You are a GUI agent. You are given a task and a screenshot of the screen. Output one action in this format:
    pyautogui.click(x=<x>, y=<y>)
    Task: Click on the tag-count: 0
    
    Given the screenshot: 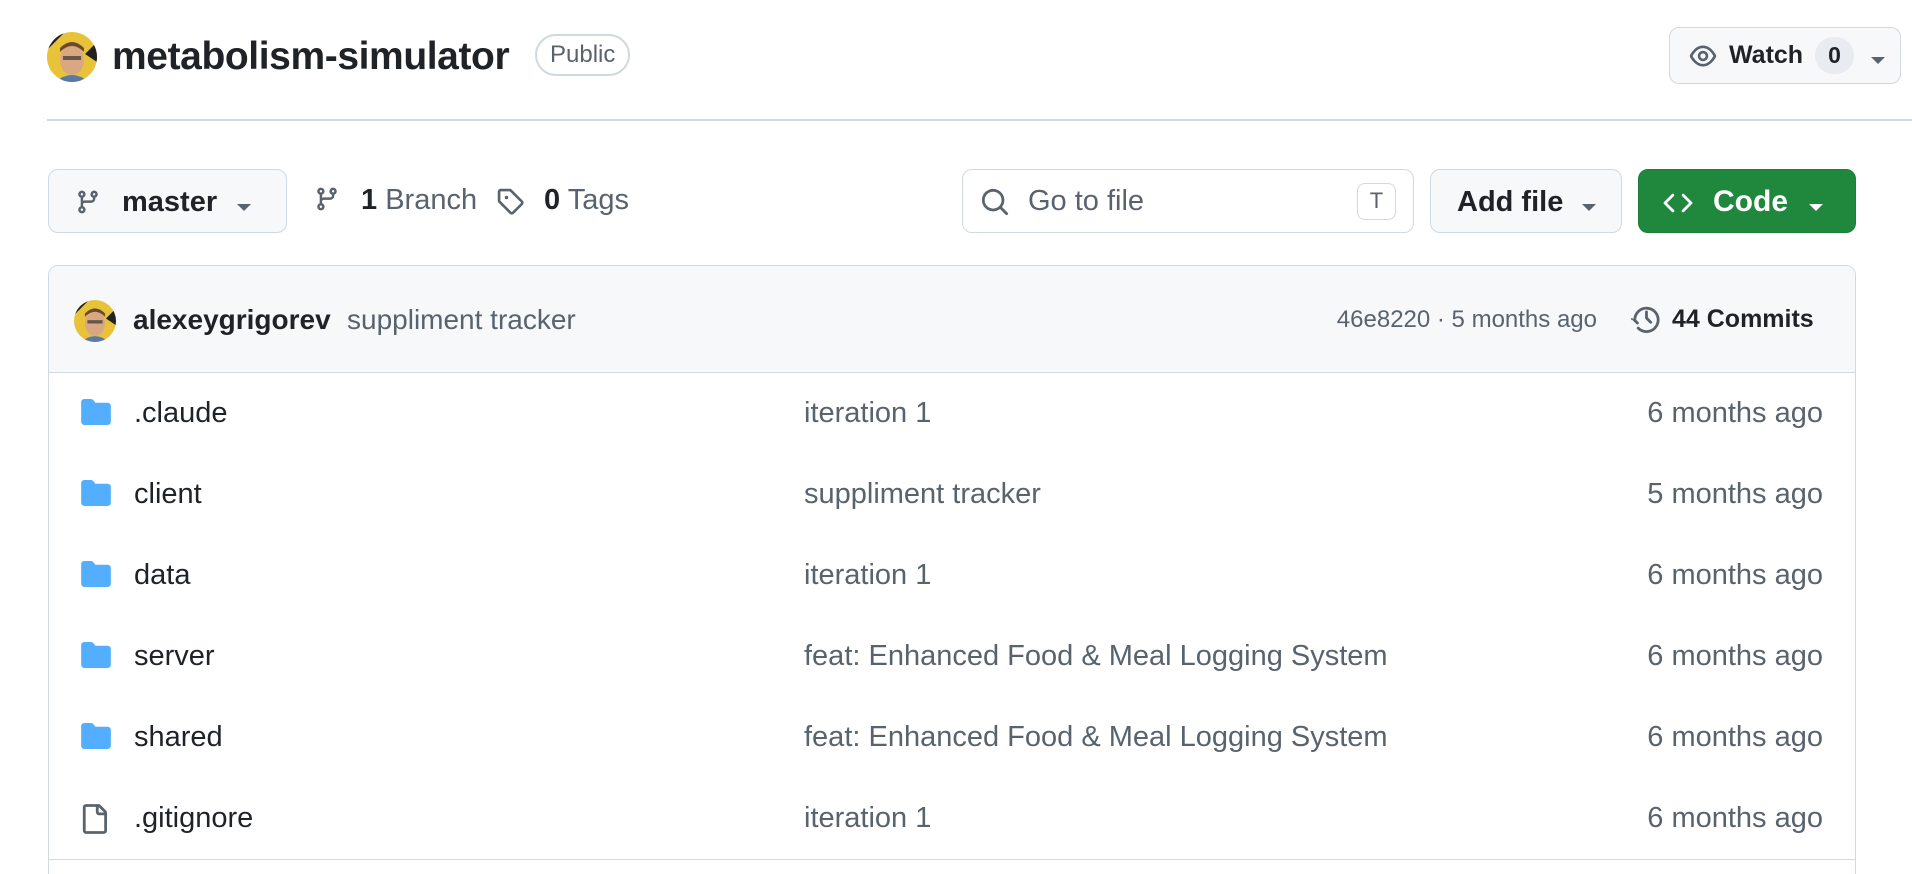 What is the action you would take?
    pyautogui.click(x=552, y=200)
    